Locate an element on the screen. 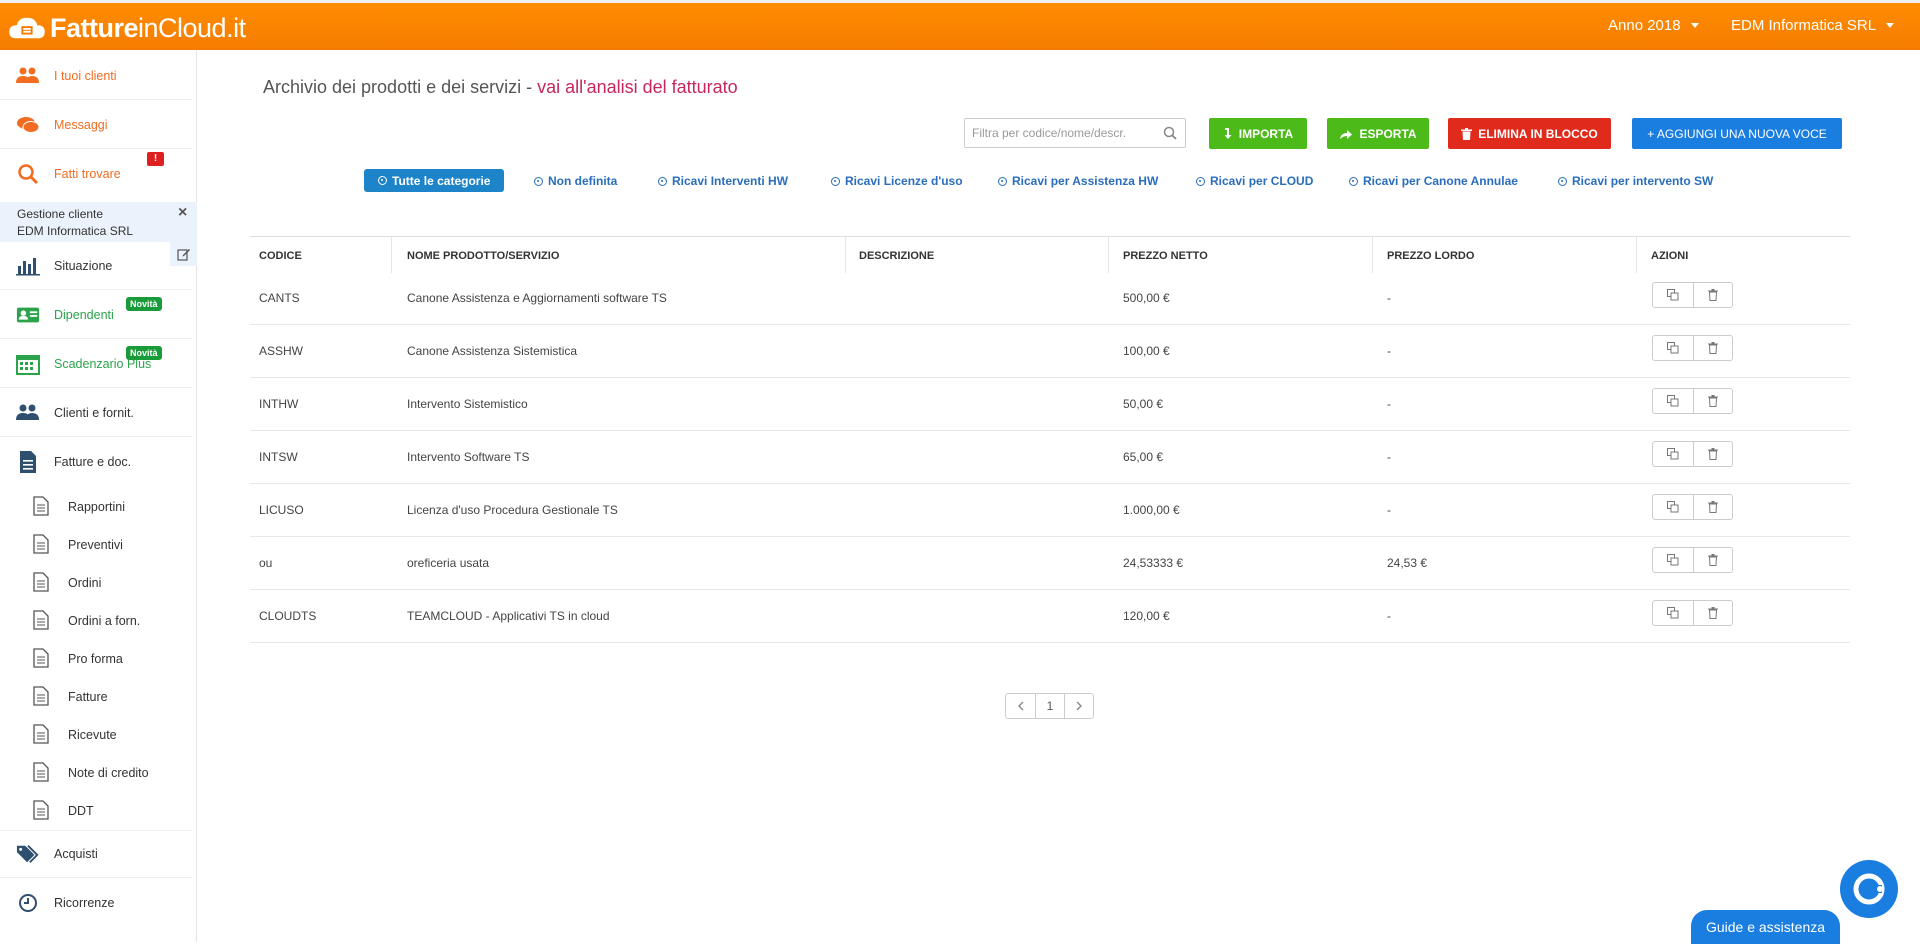  copy-icon is located at coordinates (1672, 401).